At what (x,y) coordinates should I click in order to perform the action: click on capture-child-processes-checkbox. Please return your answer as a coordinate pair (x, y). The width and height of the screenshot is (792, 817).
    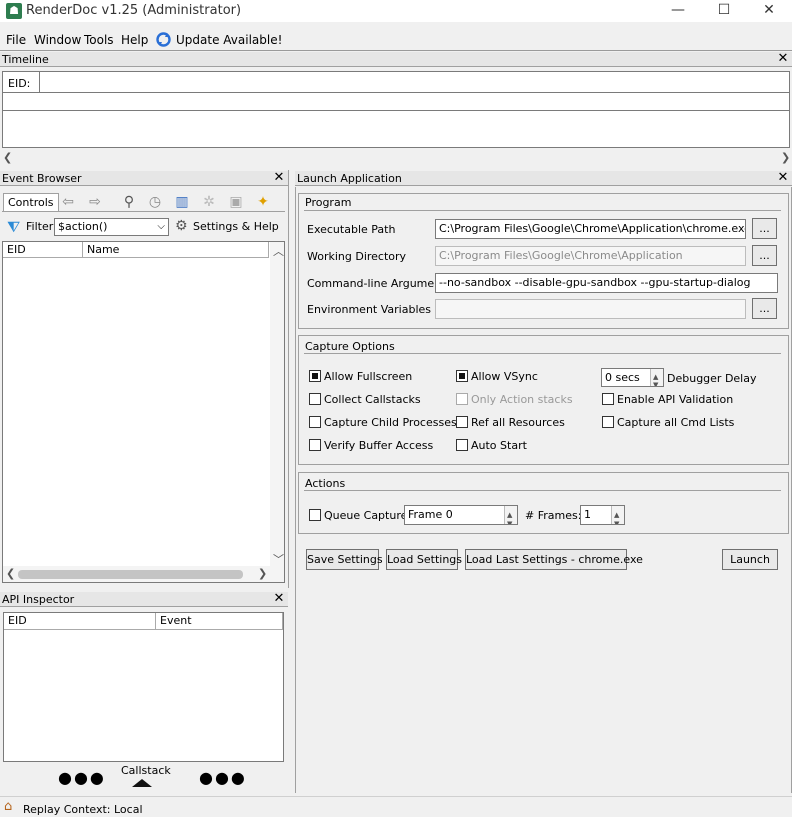
    Looking at the image, I should click on (315, 422).